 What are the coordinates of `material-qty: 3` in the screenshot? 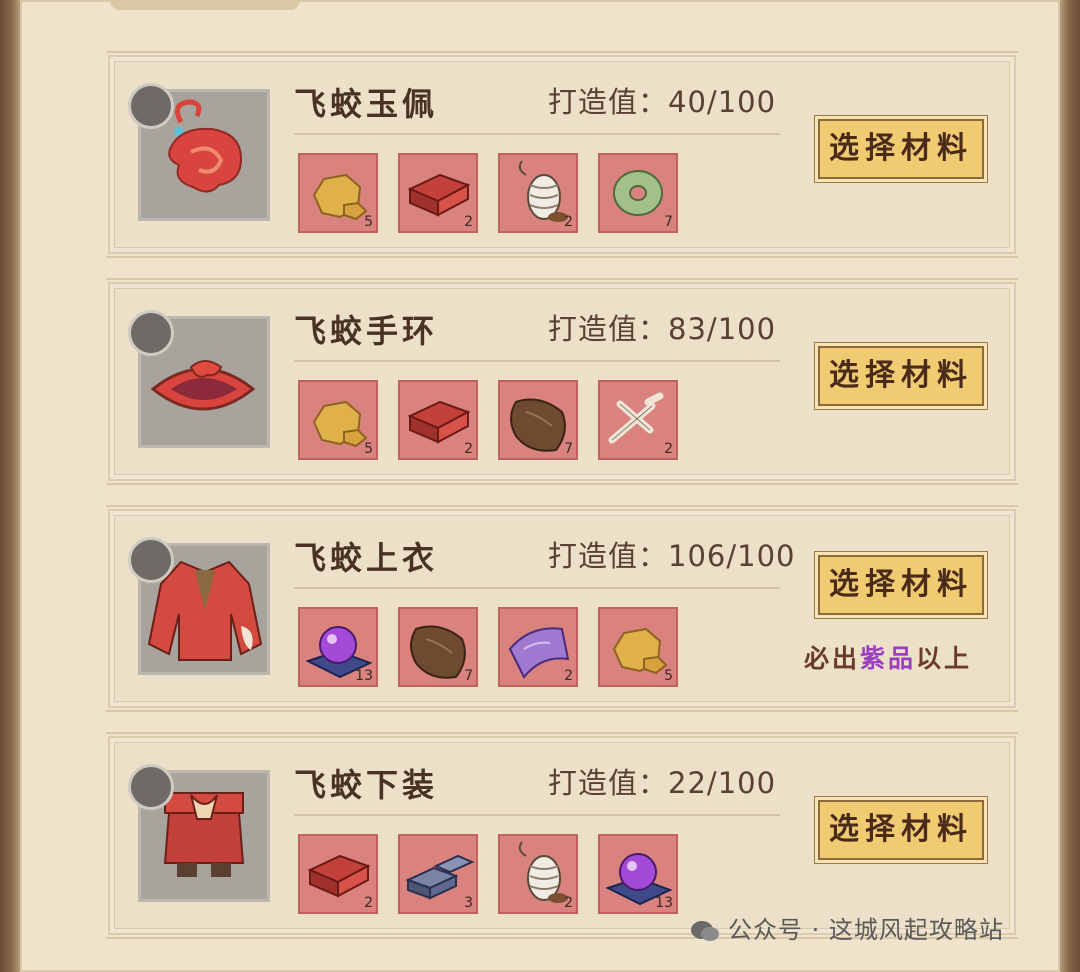 It's located at (468, 903).